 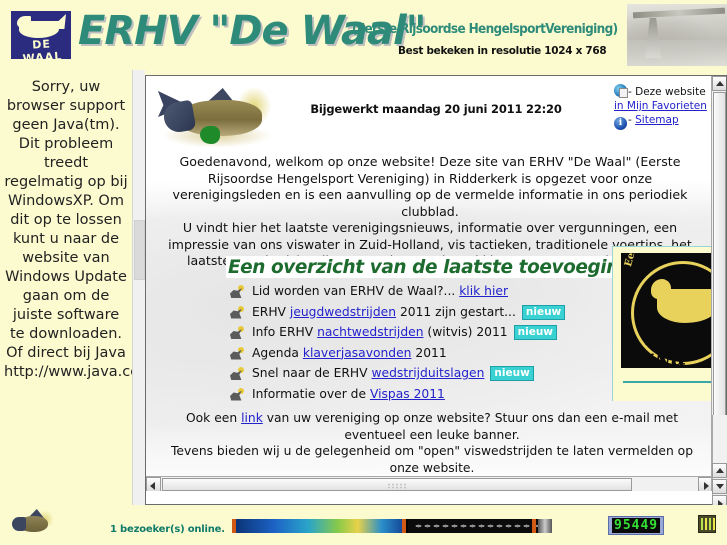 I want to click on fishing-rod-banner, so click(x=392, y=526).